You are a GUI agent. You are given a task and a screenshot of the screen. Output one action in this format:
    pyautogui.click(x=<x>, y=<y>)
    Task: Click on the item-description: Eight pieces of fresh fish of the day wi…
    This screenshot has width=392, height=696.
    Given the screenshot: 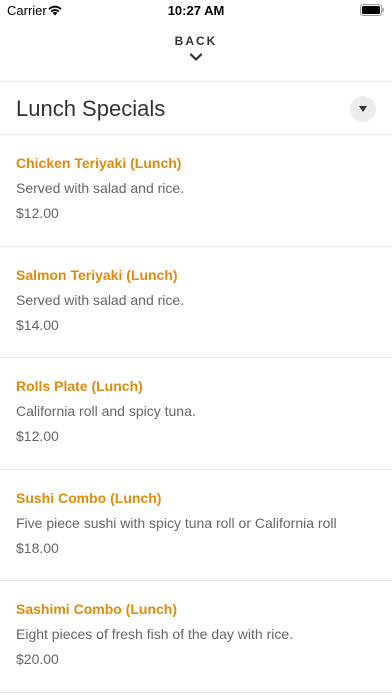 What is the action you would take?
    pyautogui.click(x=155, y=634)
    